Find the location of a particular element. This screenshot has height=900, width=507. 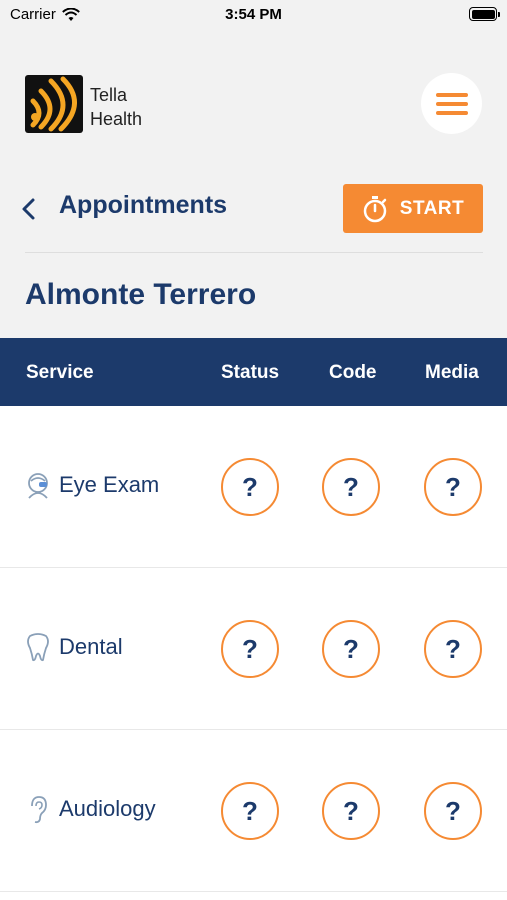

hamburger-icon is located at coordinates (451, 103).